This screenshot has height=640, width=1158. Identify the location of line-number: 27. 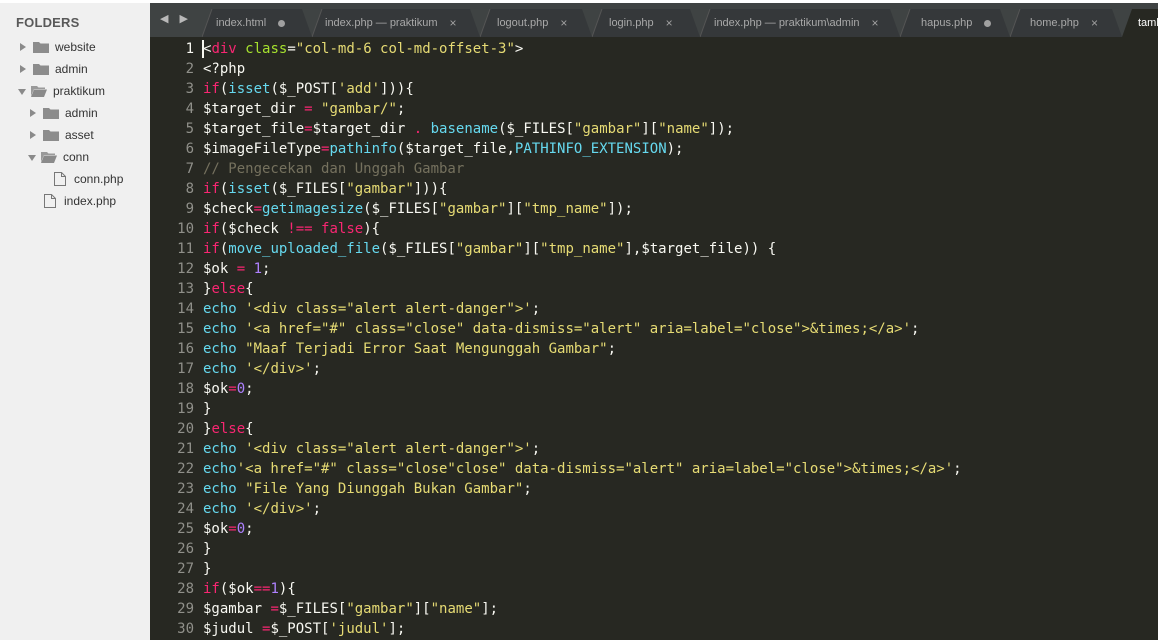
(185, 569).